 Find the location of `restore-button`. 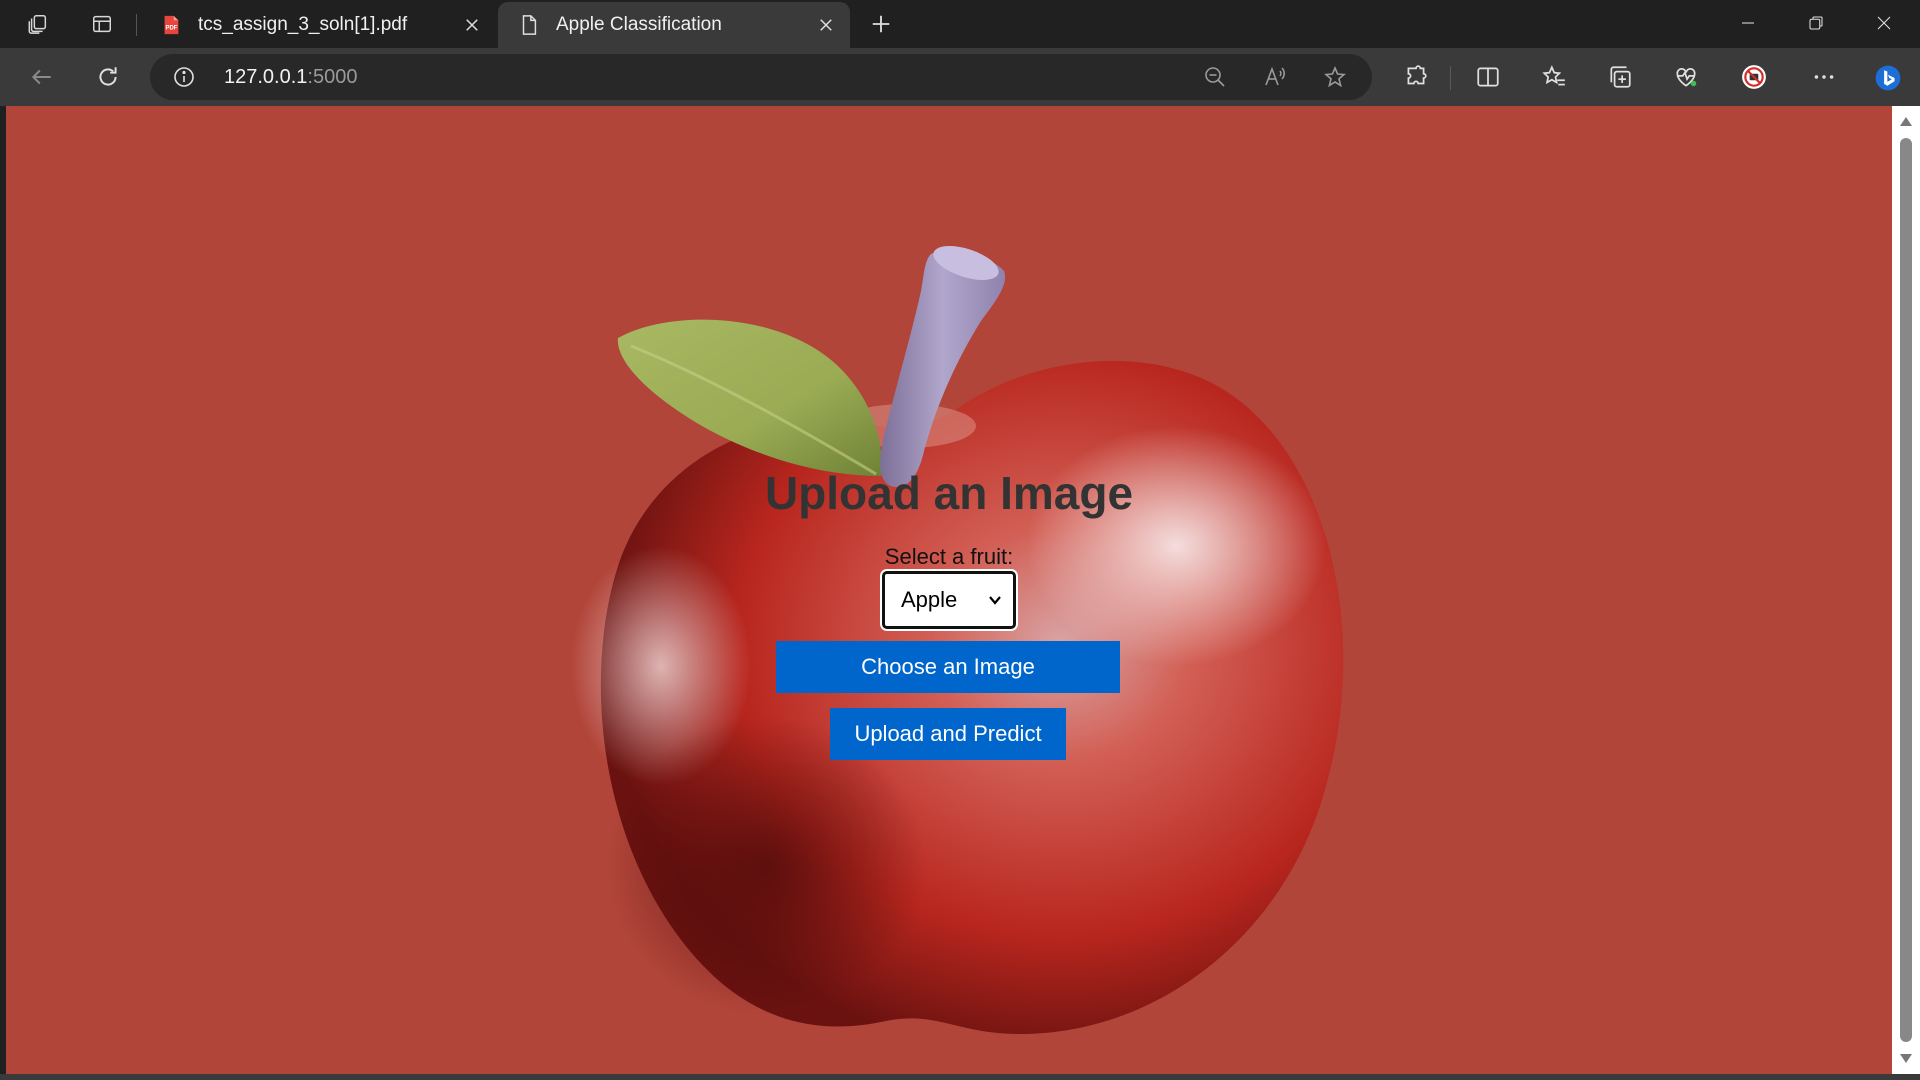

restore-button is located at coordinates (1816, 23).